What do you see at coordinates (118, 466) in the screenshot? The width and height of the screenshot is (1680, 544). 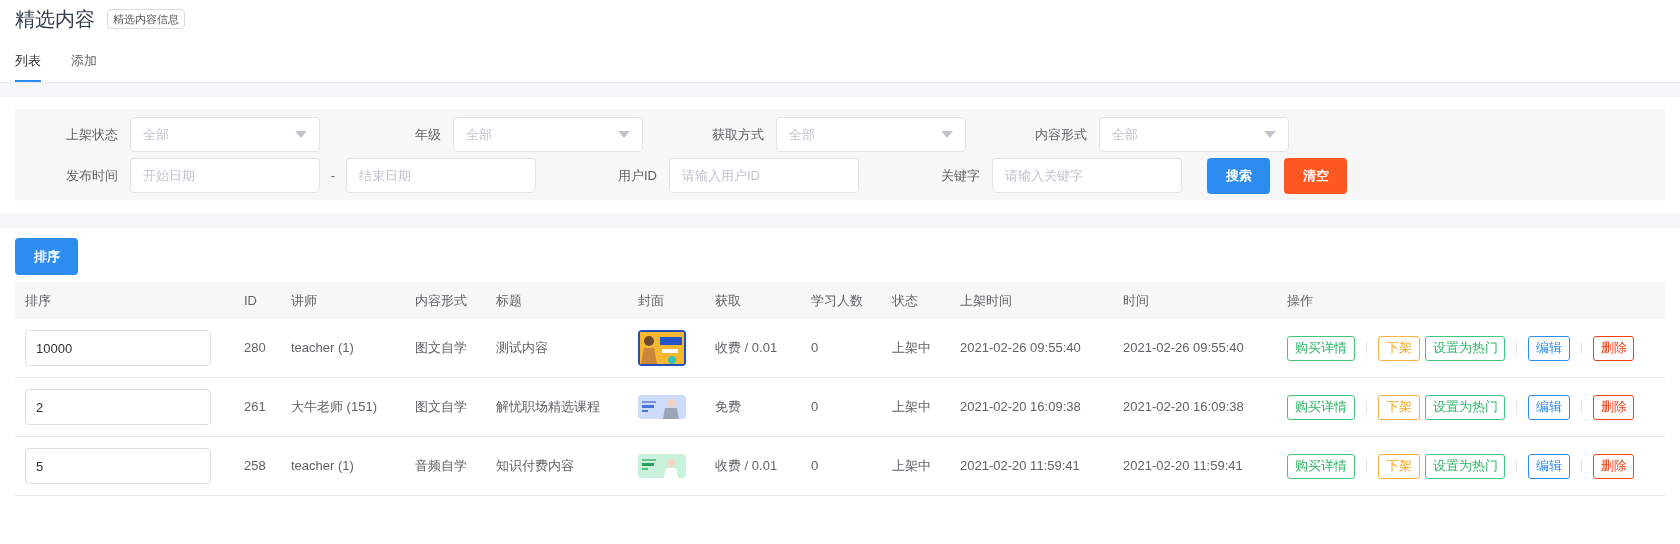 I see `sort-order-field: 5` at bounding box center [118, 466].